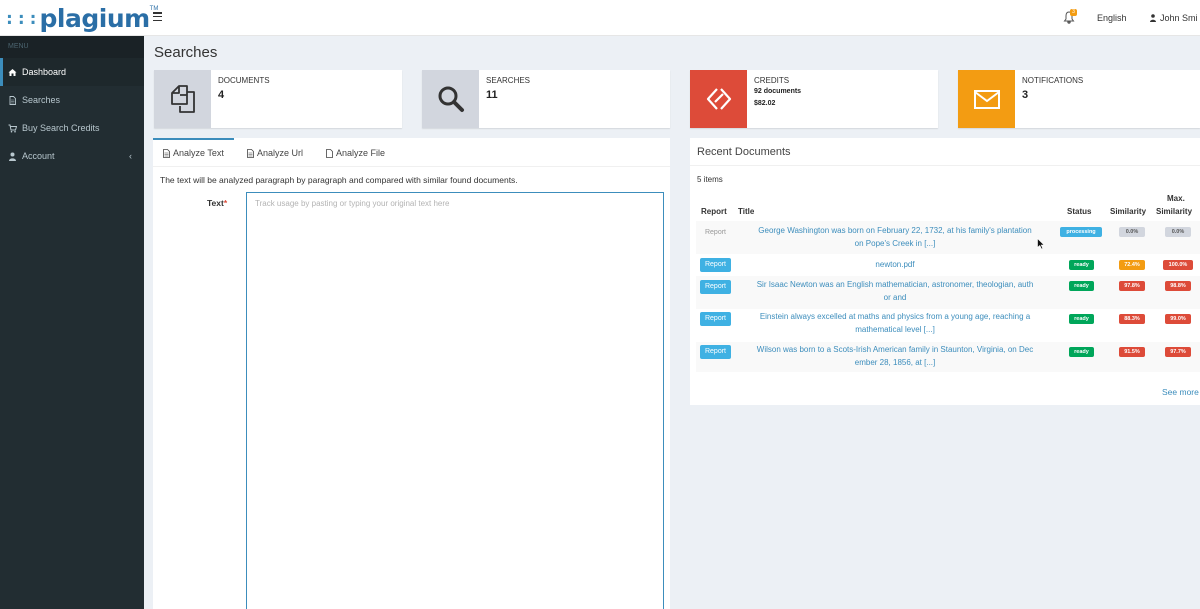  Describe the element at coordinates (1180, 392) in the screenshot. I see `see-more-link: See more` at that location.